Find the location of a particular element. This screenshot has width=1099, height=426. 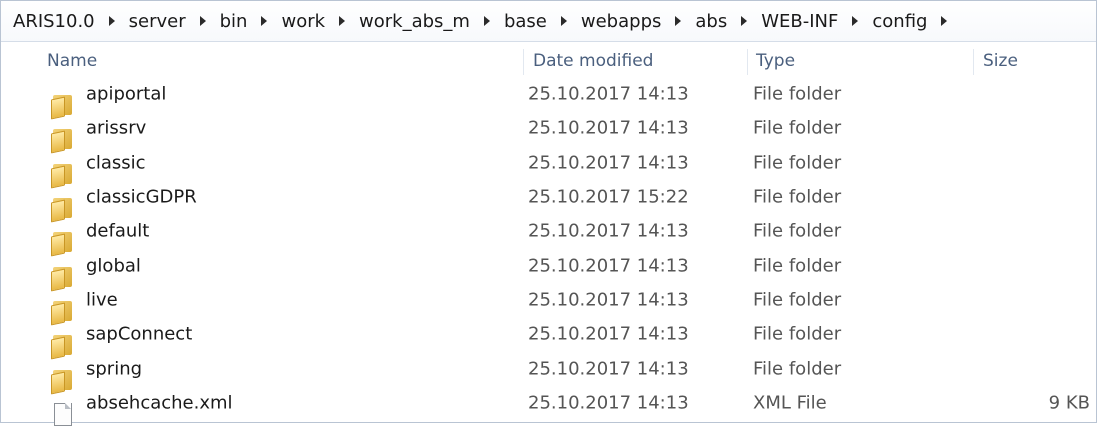

breadcrumb-item-label: work_abs_m is located at coordinates (414, 21).